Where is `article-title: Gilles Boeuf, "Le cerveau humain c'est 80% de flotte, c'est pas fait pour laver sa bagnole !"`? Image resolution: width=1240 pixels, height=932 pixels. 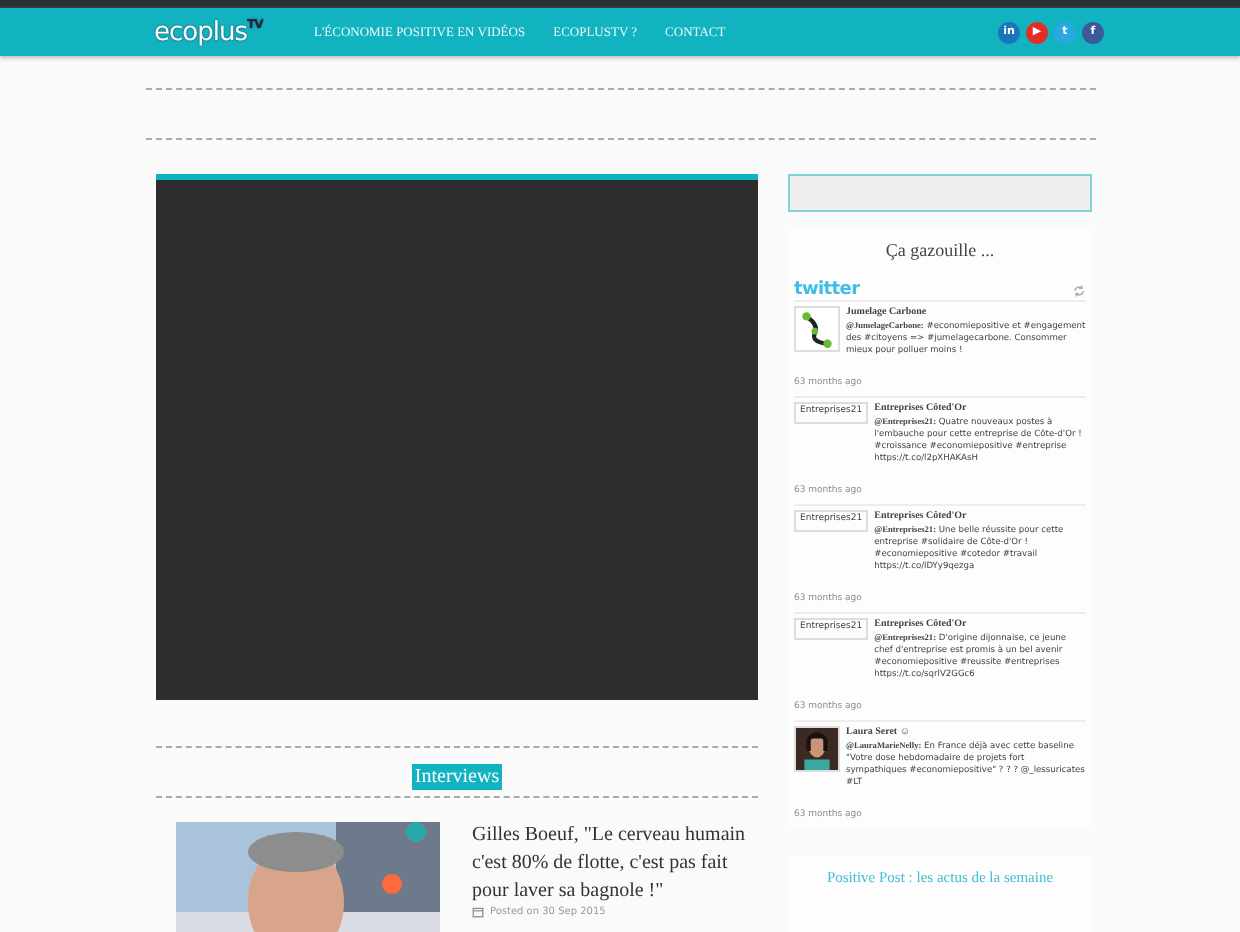
article-title: Gilles Boeuf, "Le cerveau humain c'est 80% de flotte, c'est pas fait pour laver sa bagnole !" is located at coordinates (615, 864).